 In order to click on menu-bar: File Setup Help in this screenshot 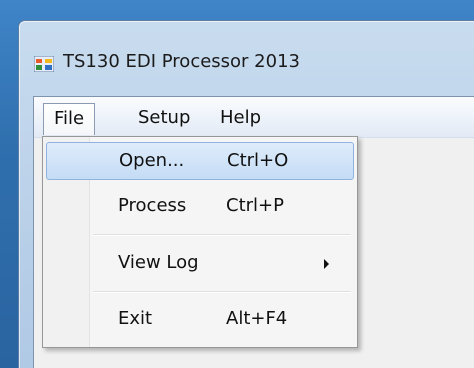, I will do `click(254, 117)`.